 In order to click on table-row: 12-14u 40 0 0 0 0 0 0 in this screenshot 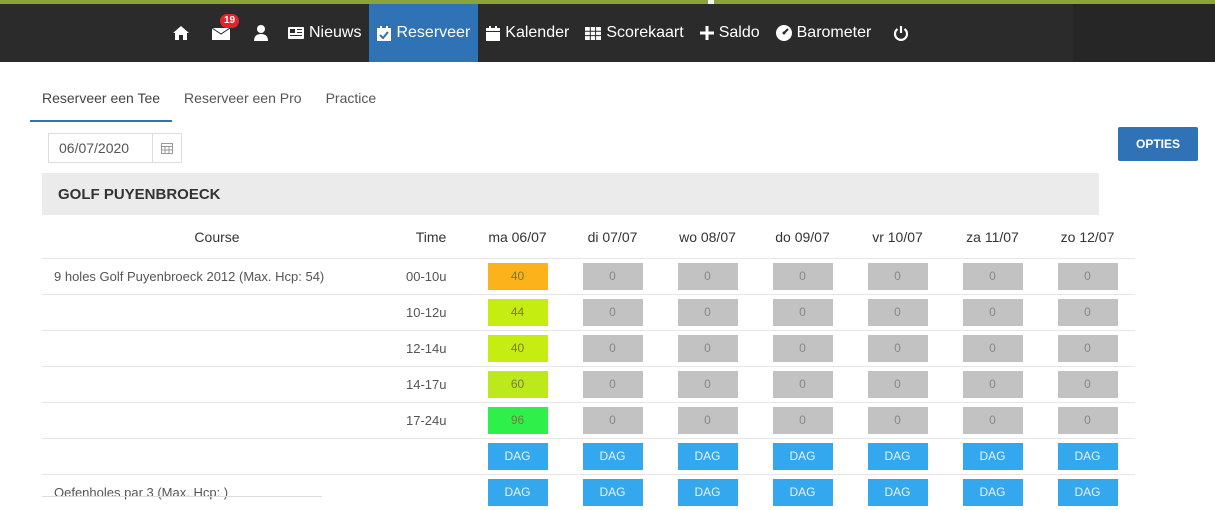, I will do `click(588, 349)`.